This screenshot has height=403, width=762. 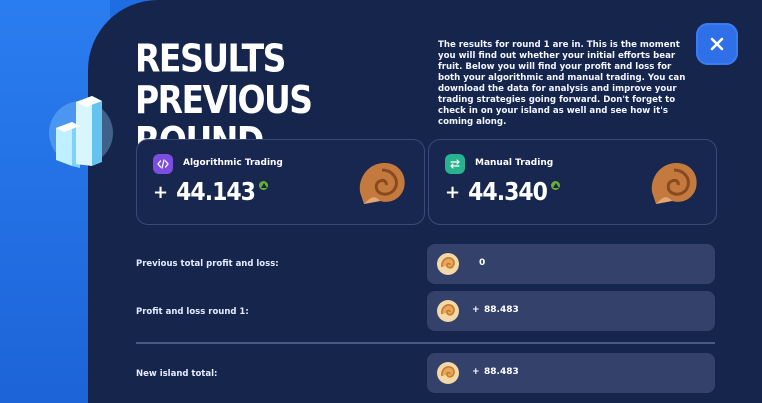 I want to click on algorithmic-trading-card: Algorithmic Trading + 44.143, so click(x=280, y=182).